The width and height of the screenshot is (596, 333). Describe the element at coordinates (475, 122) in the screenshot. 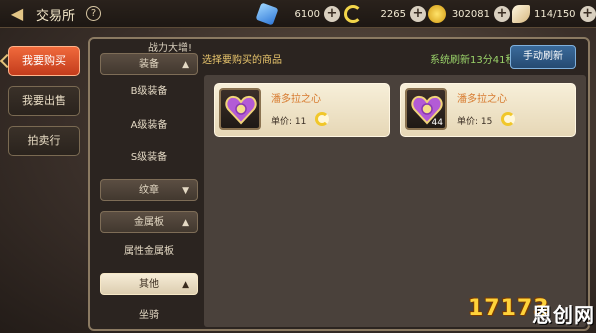

I see `item-price: 单价: 15` at that location.